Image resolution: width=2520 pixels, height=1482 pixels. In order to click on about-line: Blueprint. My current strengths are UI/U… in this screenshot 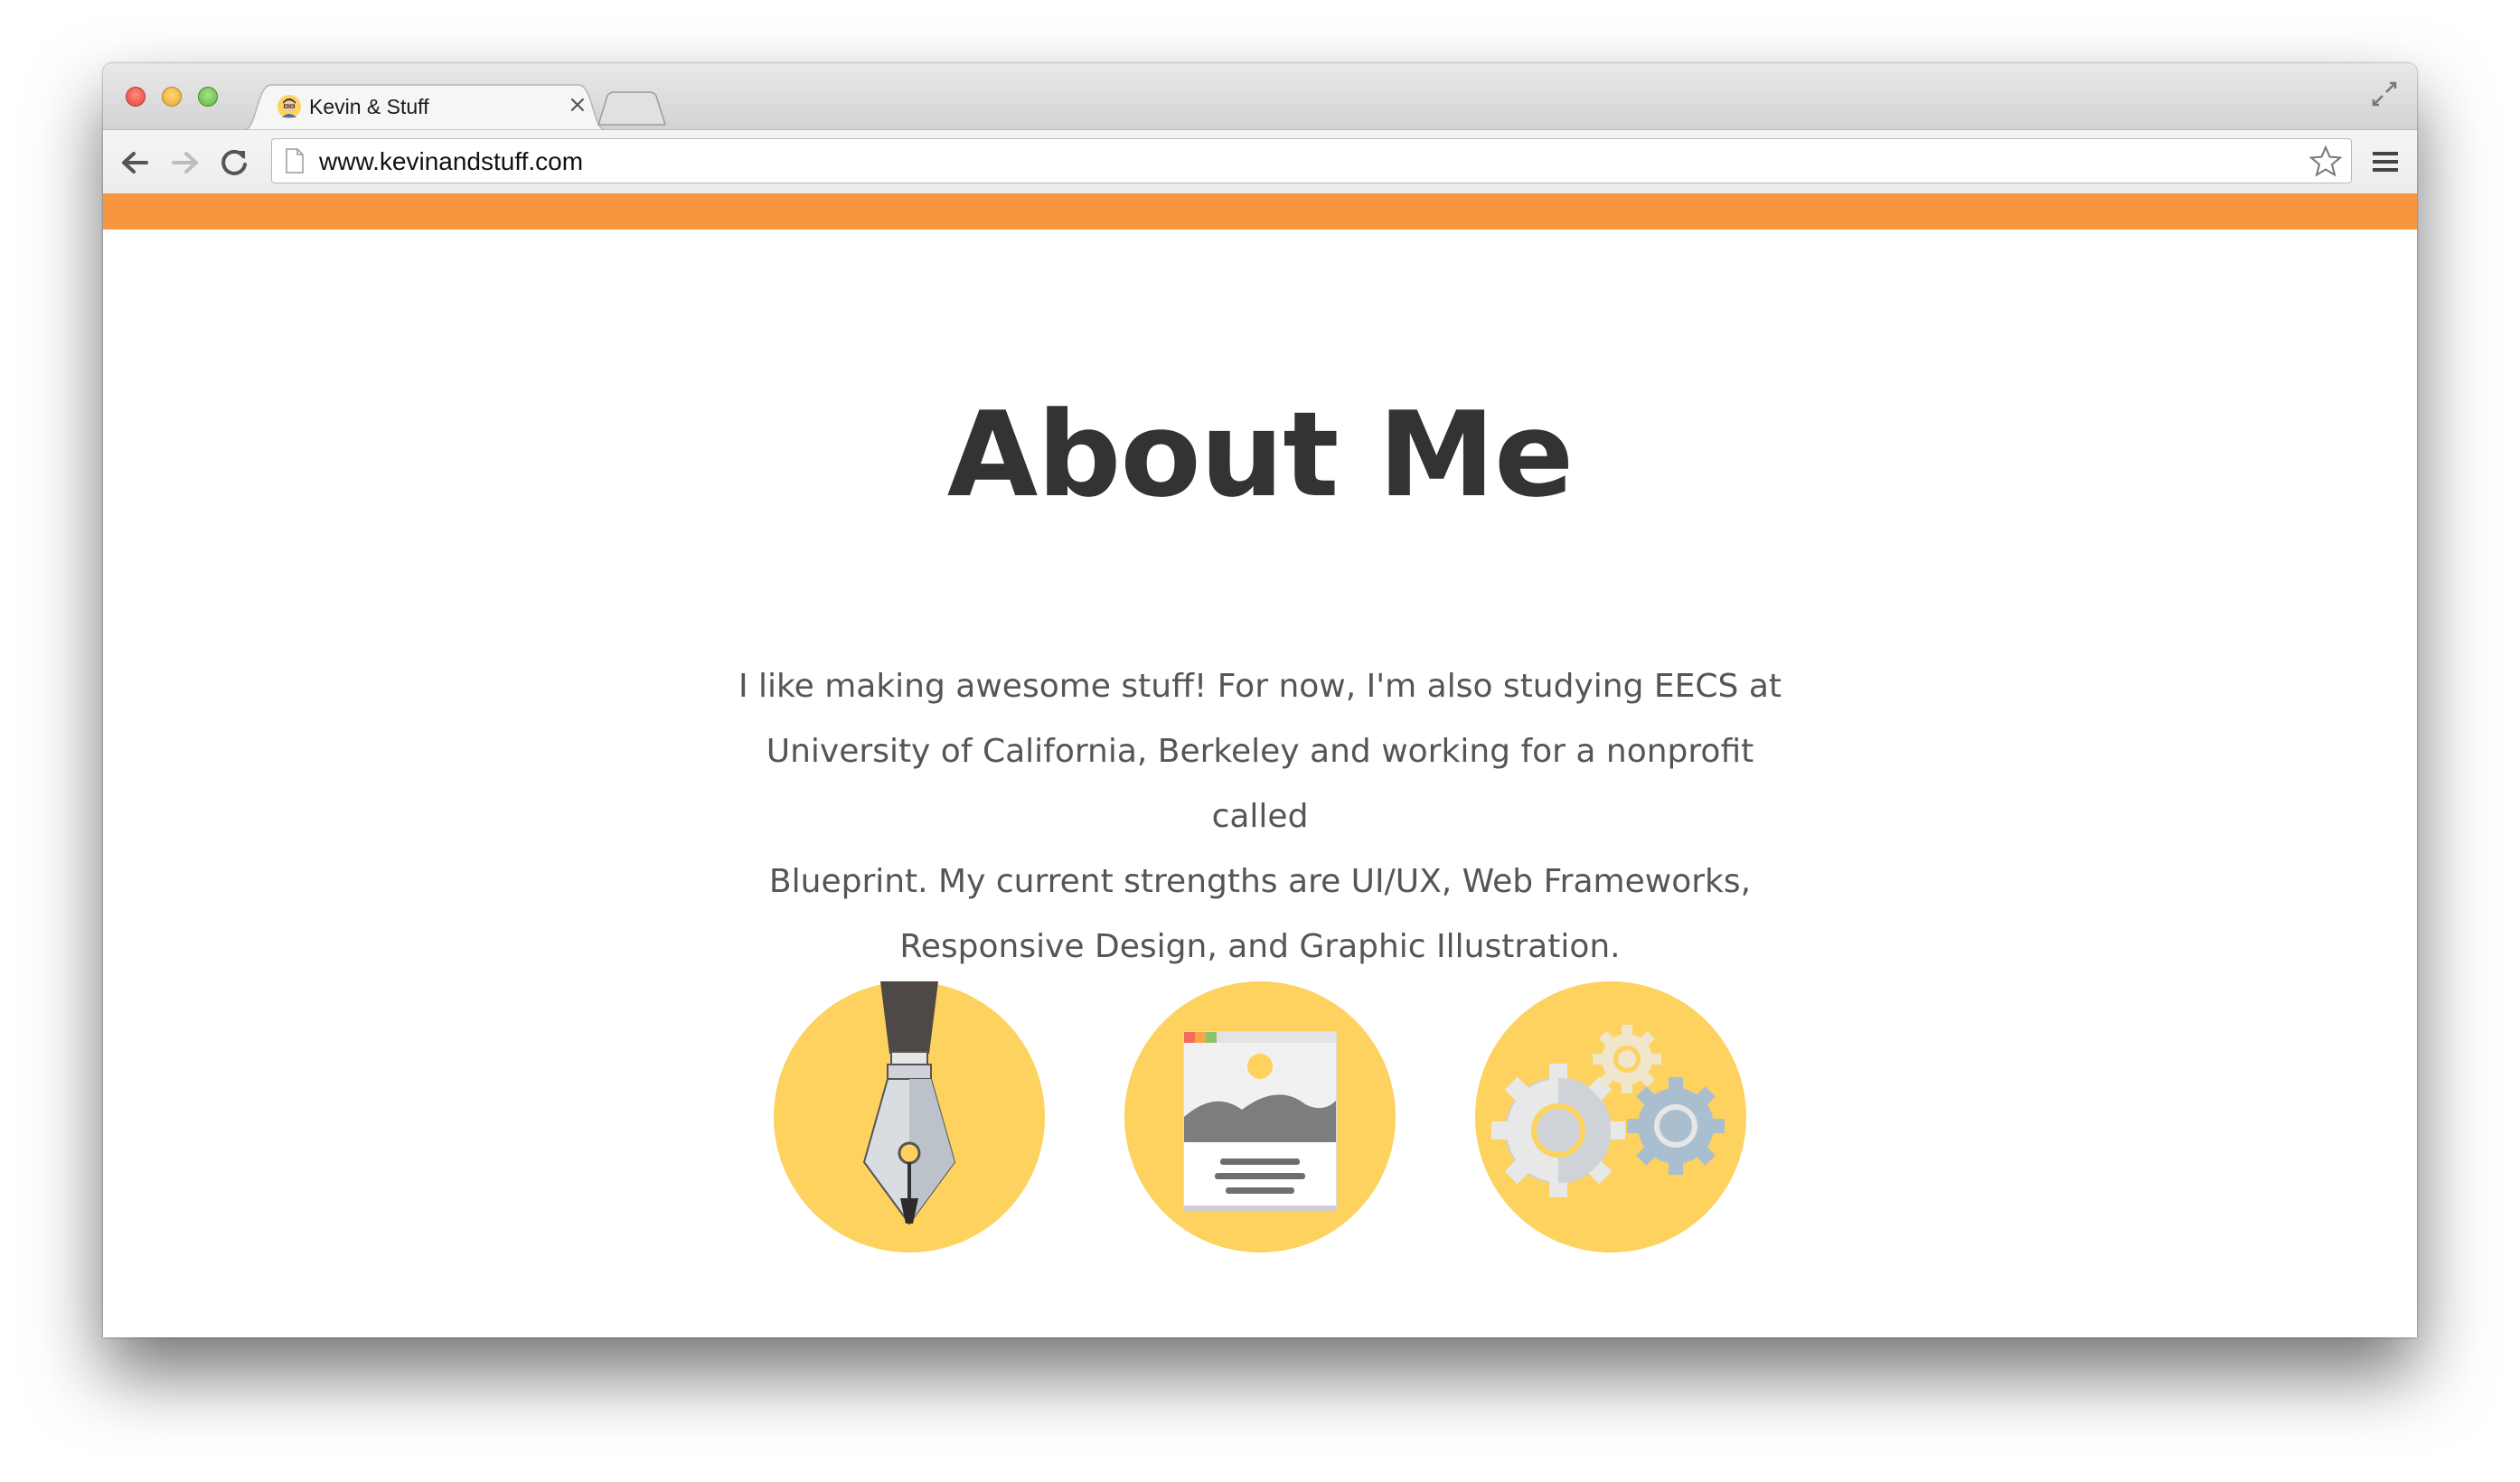, I will do `click(1260, 881)`.